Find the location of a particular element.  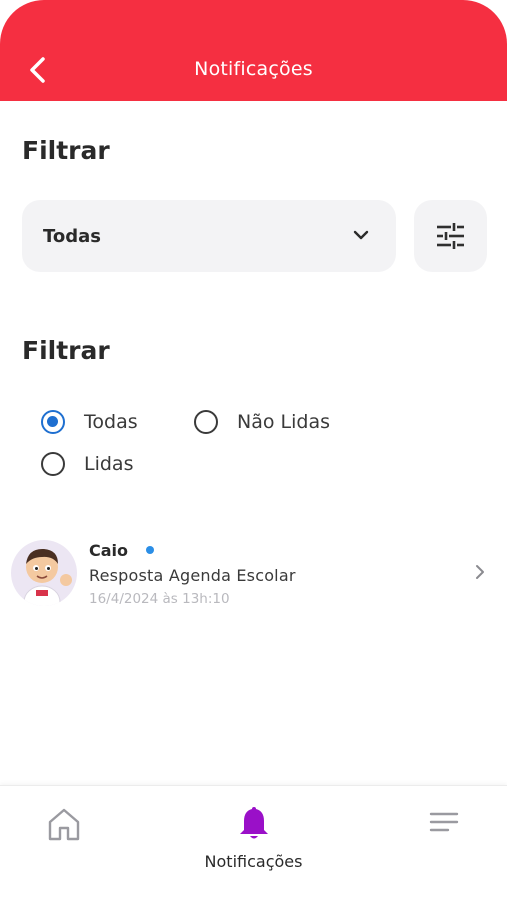

notification-date: 16/4/2024 às 13h:10 is located at coordinates (159, 599).